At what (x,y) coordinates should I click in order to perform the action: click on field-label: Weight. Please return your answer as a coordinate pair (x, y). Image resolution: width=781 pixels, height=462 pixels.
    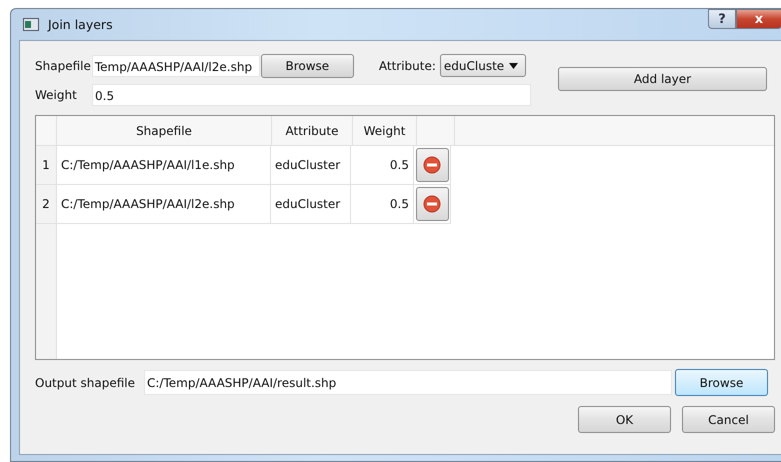
    Looking at the image, I should click on (56, 95).